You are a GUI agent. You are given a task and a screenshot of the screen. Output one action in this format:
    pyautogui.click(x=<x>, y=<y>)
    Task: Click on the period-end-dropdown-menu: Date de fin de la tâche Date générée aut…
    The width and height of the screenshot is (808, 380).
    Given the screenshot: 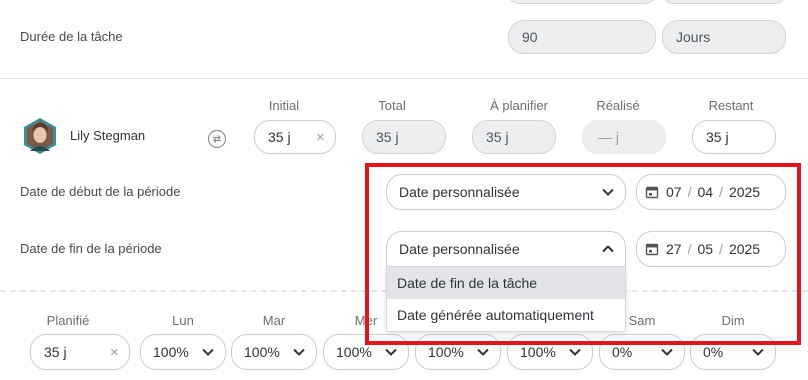 What is the action you would take?
    pyautogui.click(x=506, y=299)
    